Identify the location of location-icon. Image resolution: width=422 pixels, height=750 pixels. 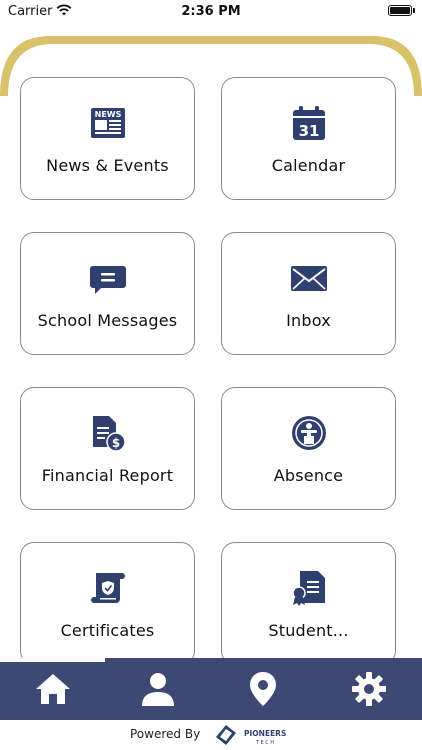
(263, 689).